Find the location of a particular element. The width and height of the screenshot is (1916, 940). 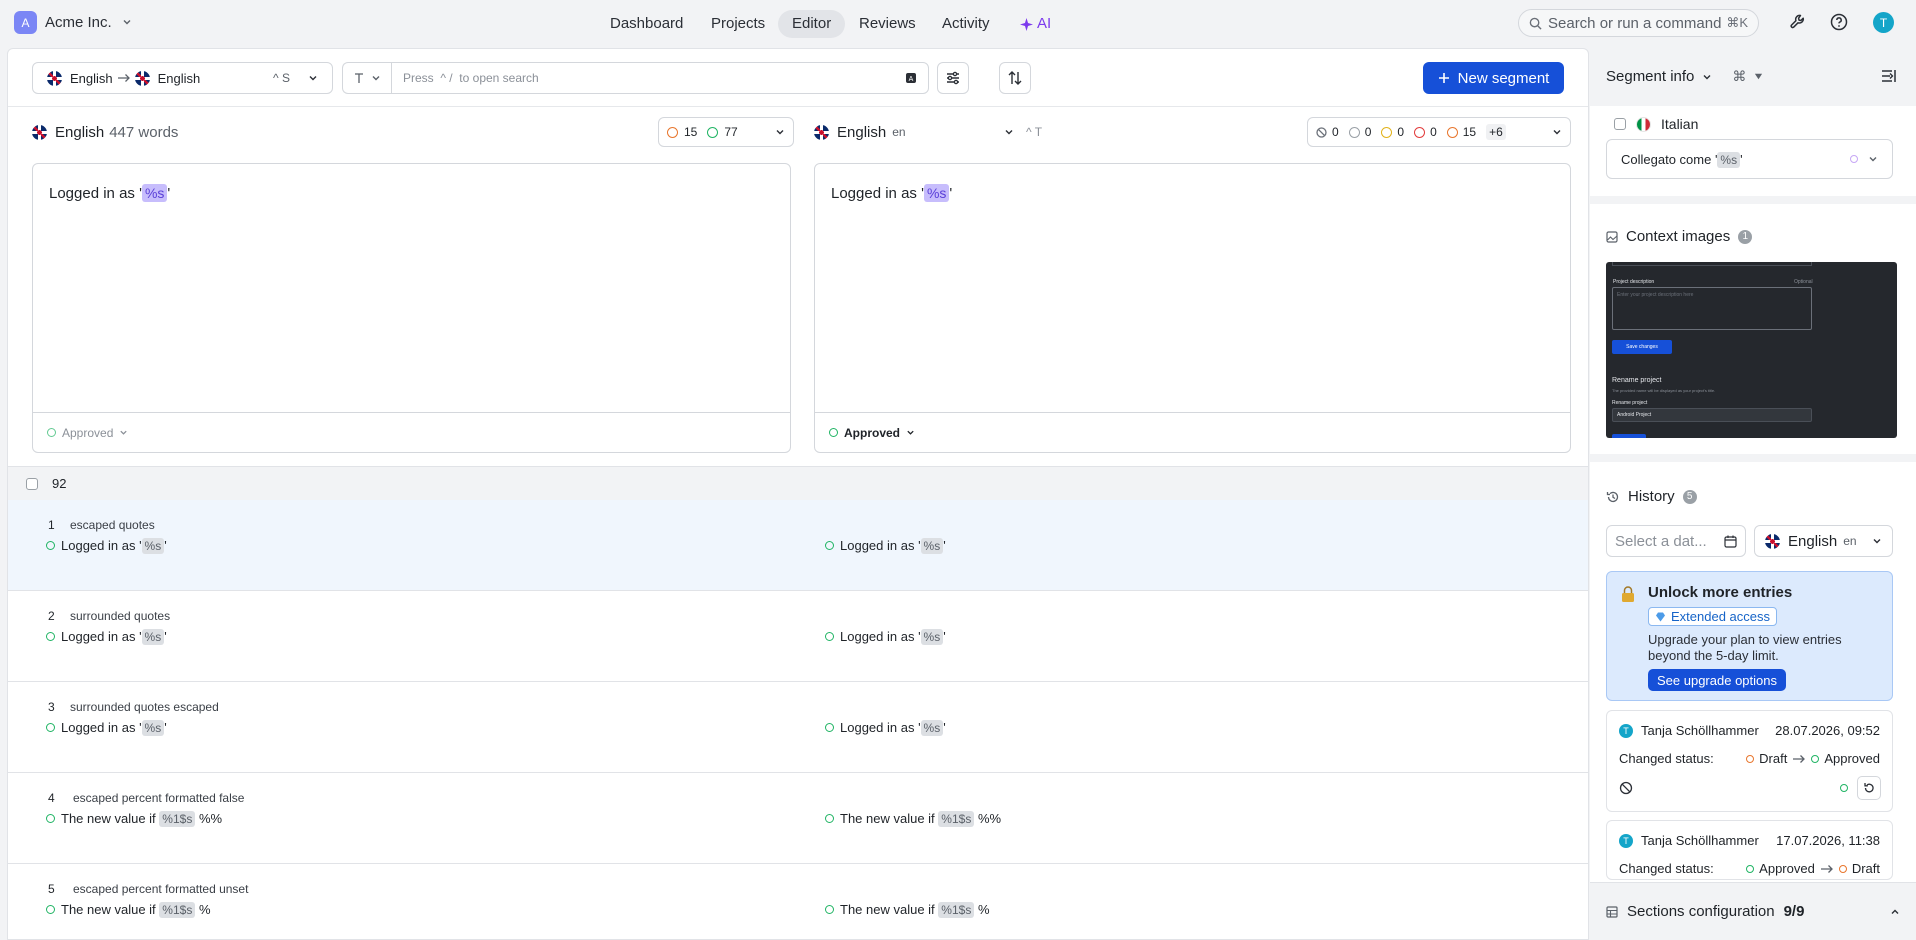

nav-dashboard: Dashboard is located at coordinates (646, 24).